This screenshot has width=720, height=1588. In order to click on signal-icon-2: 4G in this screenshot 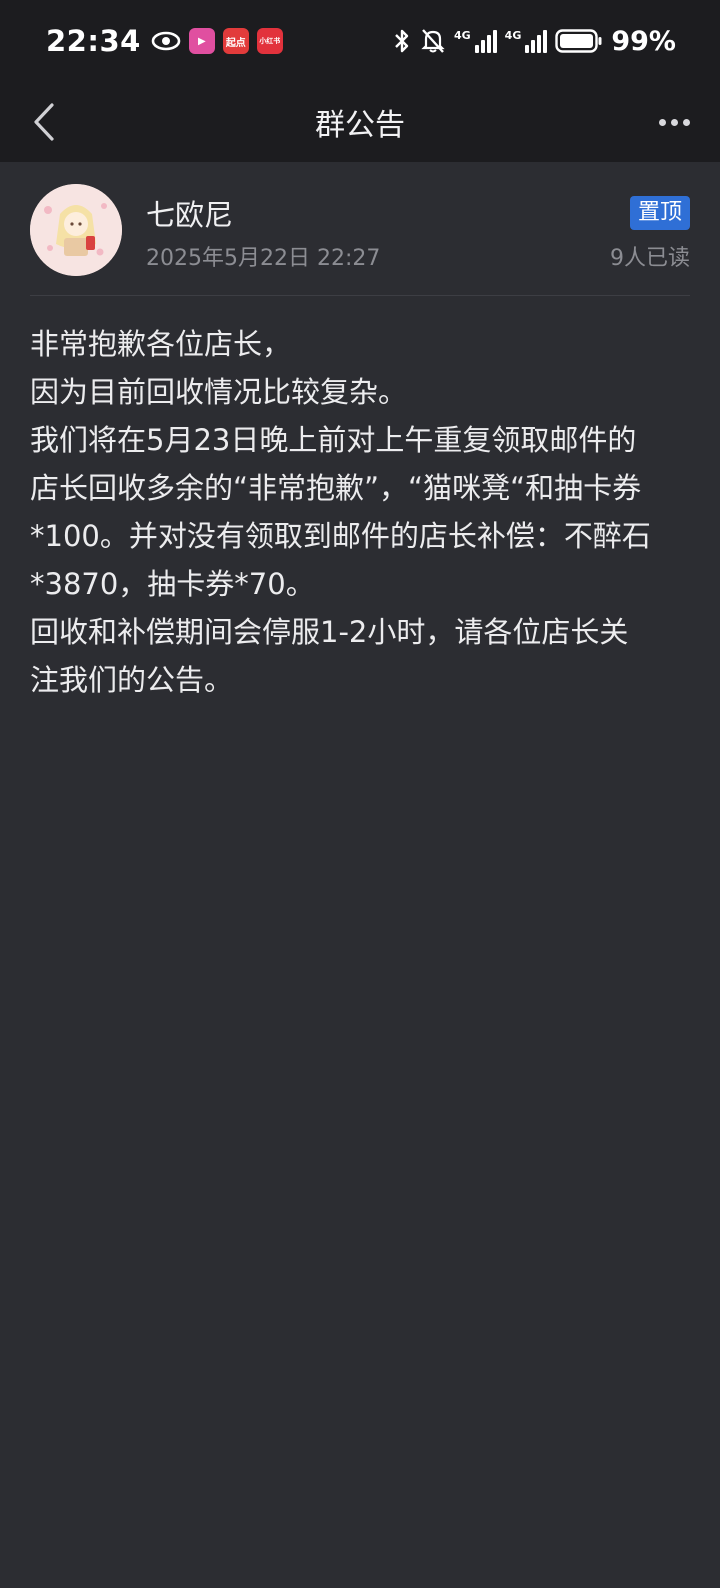, I will do `click(526, 41)`.